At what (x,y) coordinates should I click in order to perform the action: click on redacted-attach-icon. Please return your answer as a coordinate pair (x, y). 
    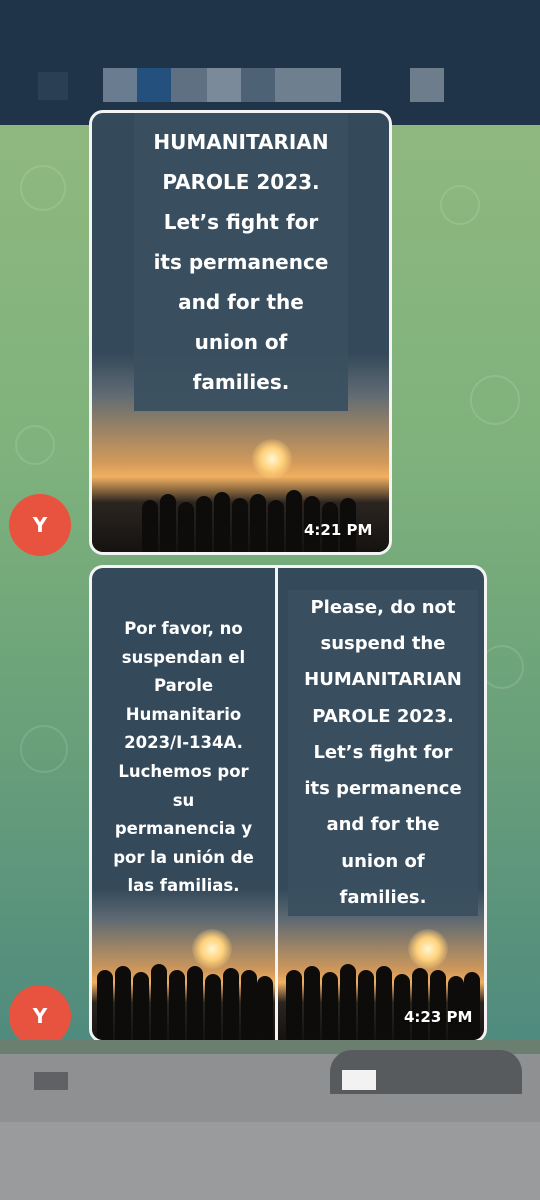
    Looking at the image, I should click on (51, 1081).